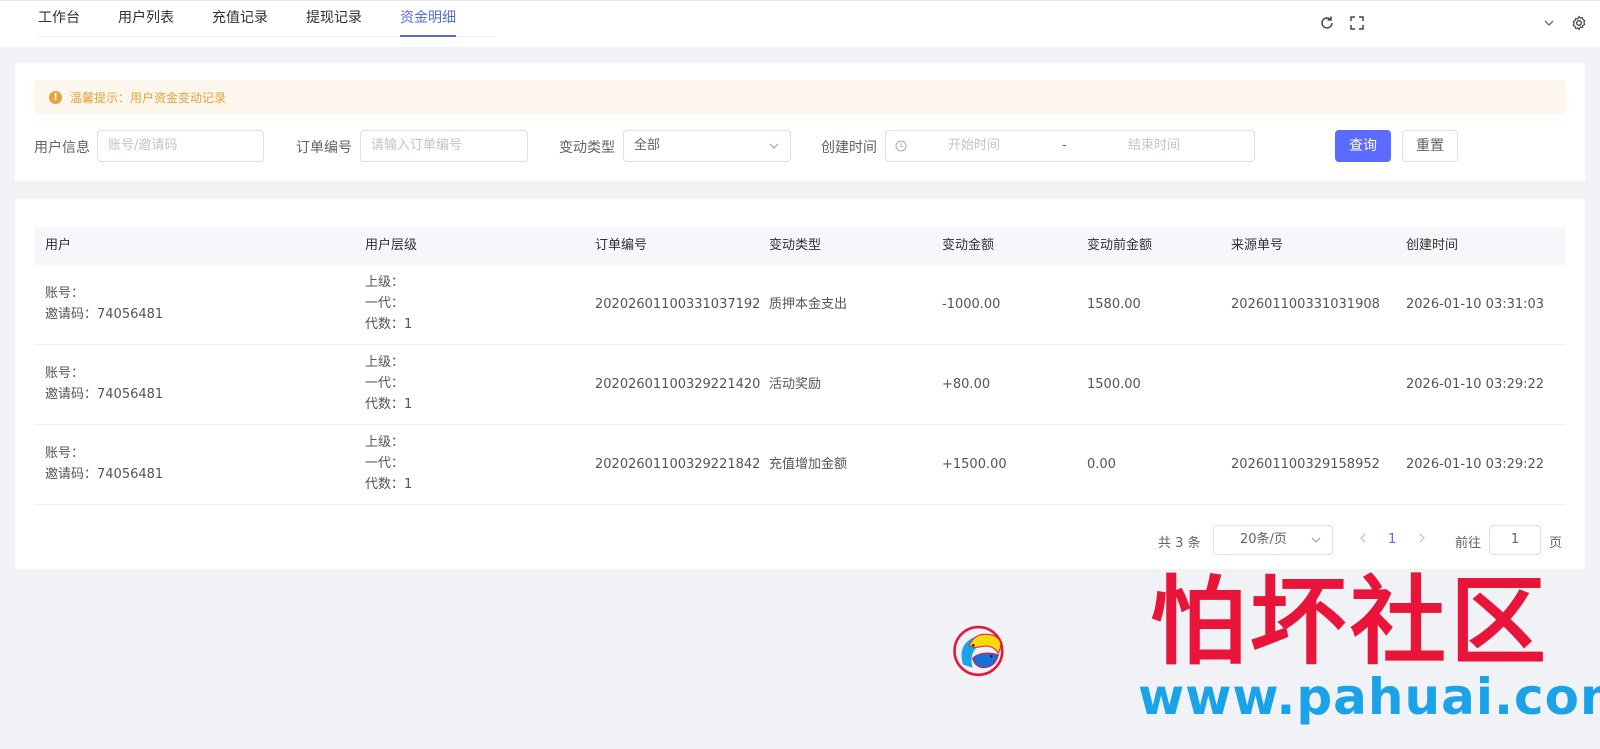  What do you see at coordinates (1363, 146) in the screenshot?
I see `search-button: 查询` at bounding box center [1363, 146].